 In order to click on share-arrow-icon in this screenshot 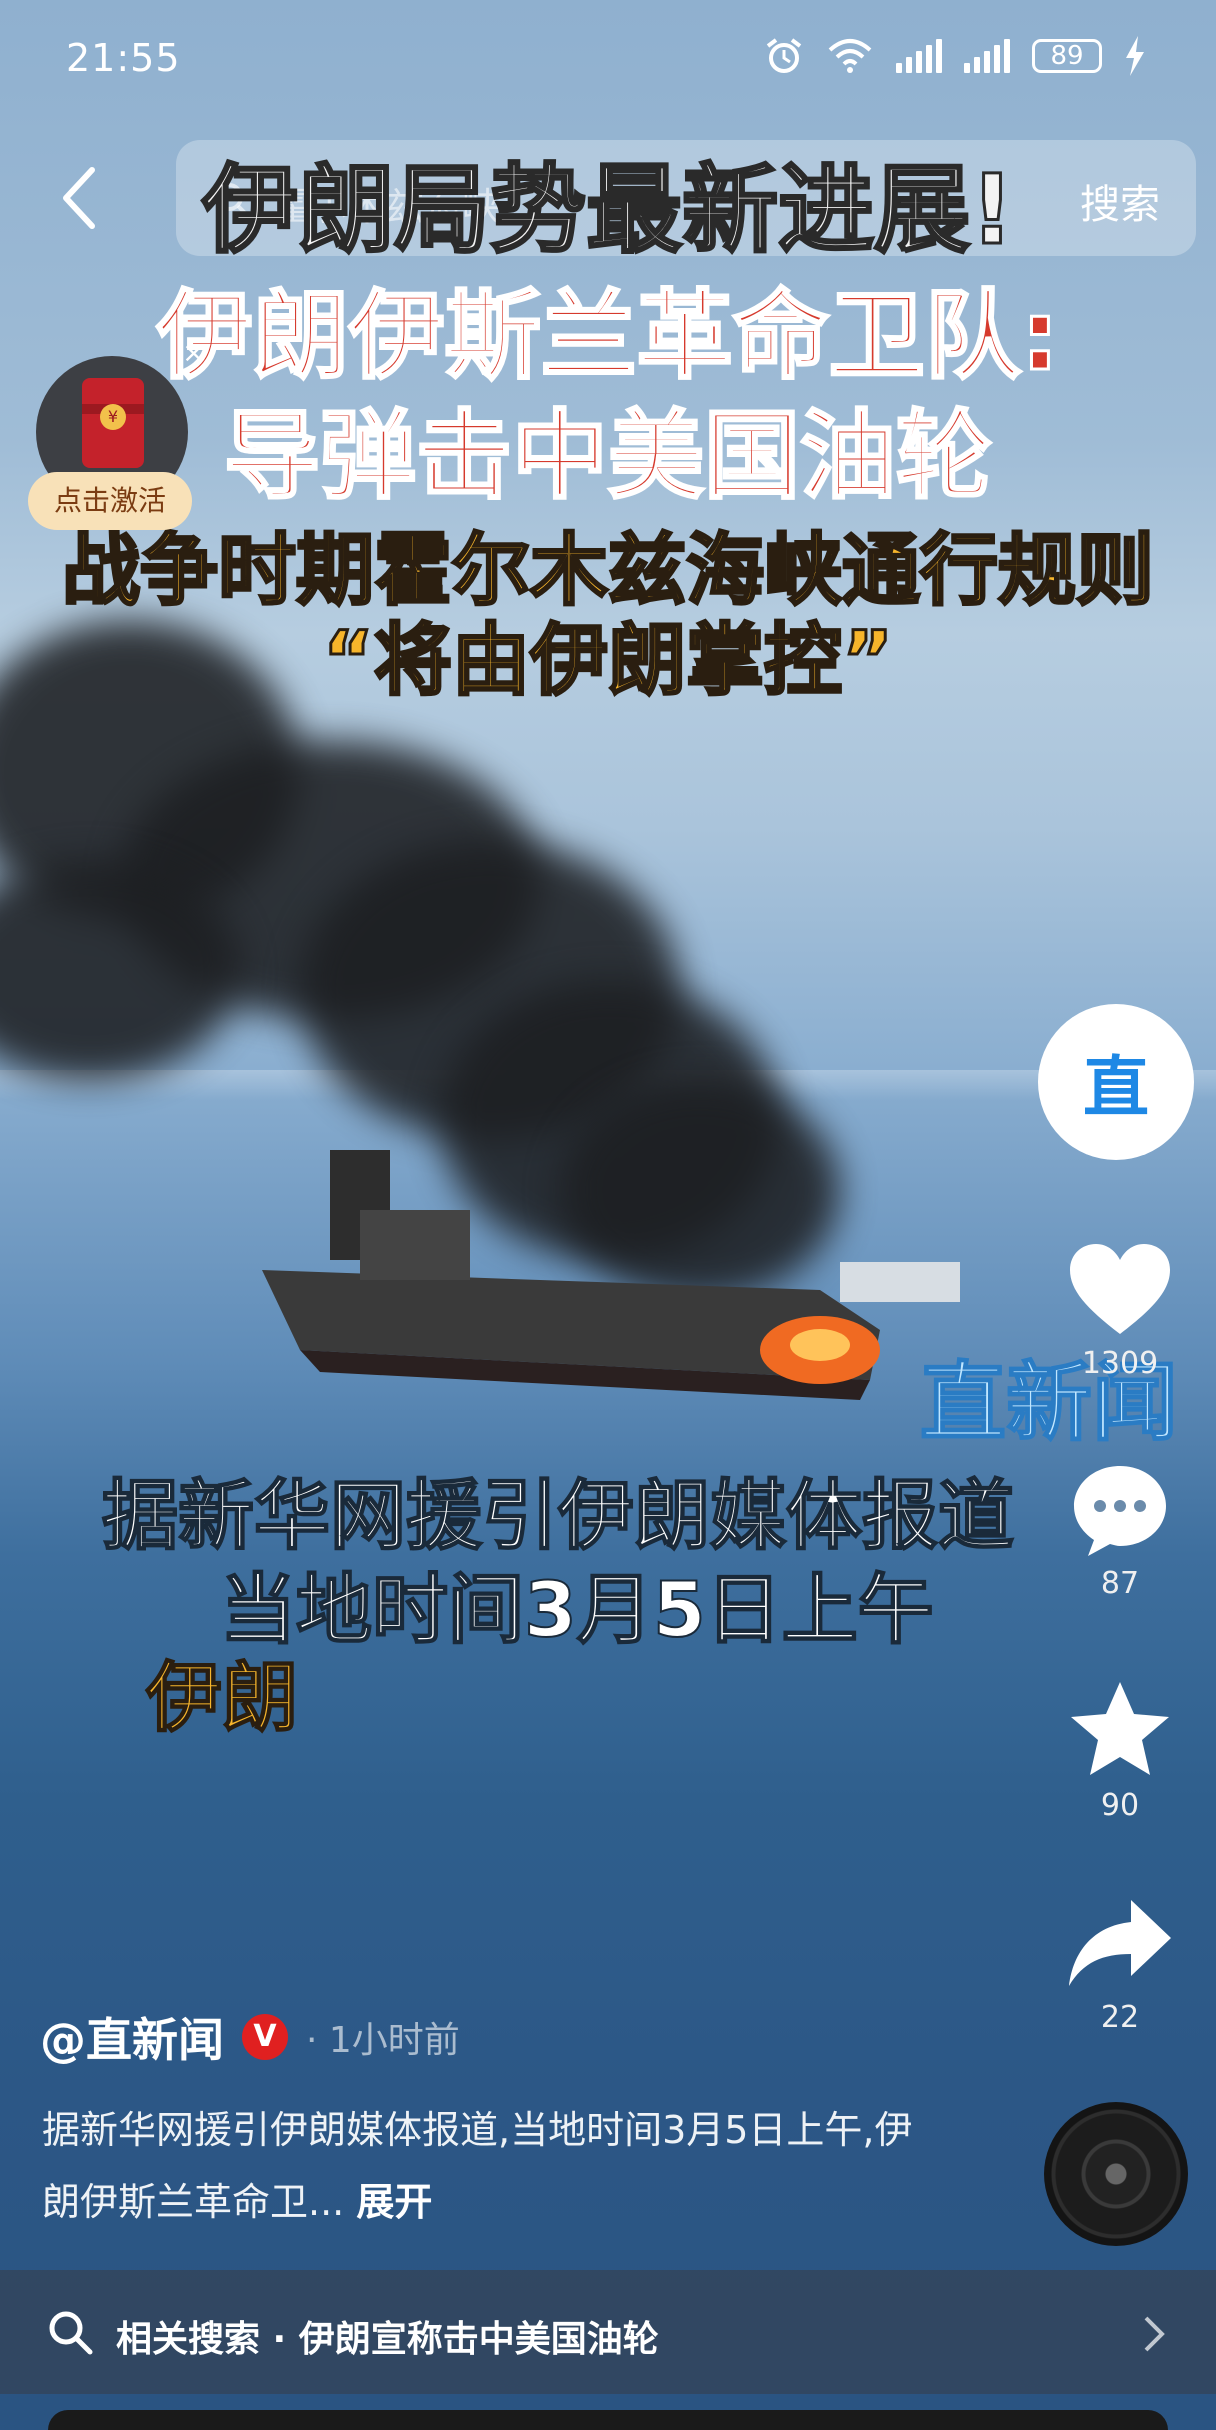, I will do `click(1120, 1943)`.